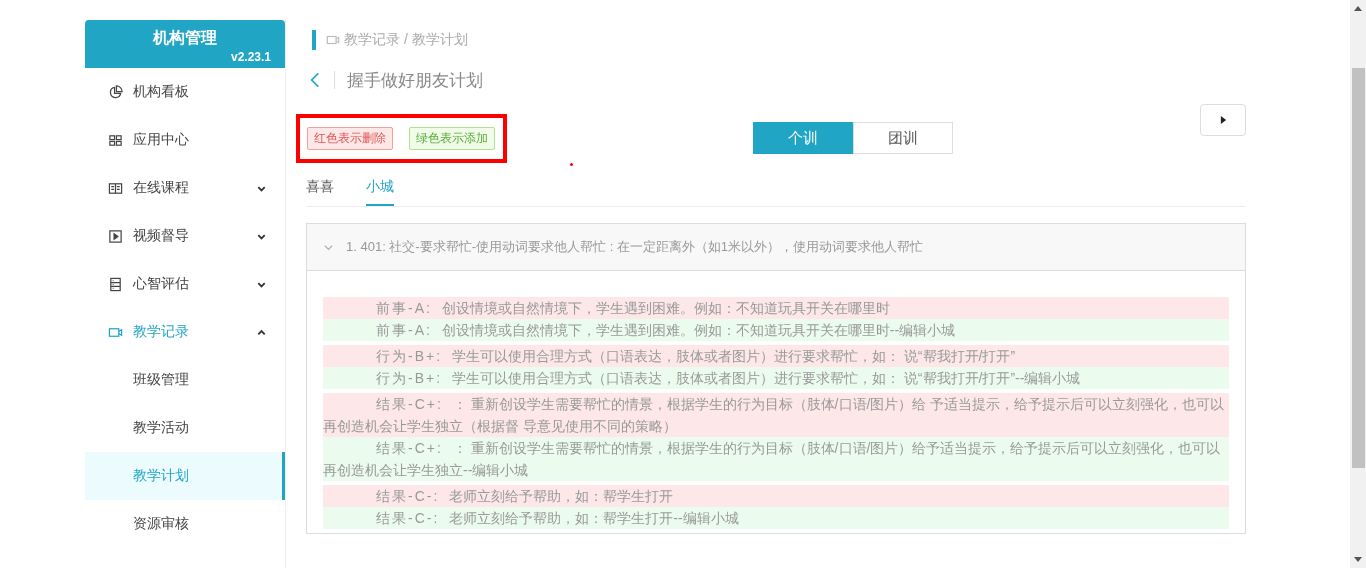 This screenshot has width=1366, height=568. I want to click on annotation-dot, so click(571, 164).